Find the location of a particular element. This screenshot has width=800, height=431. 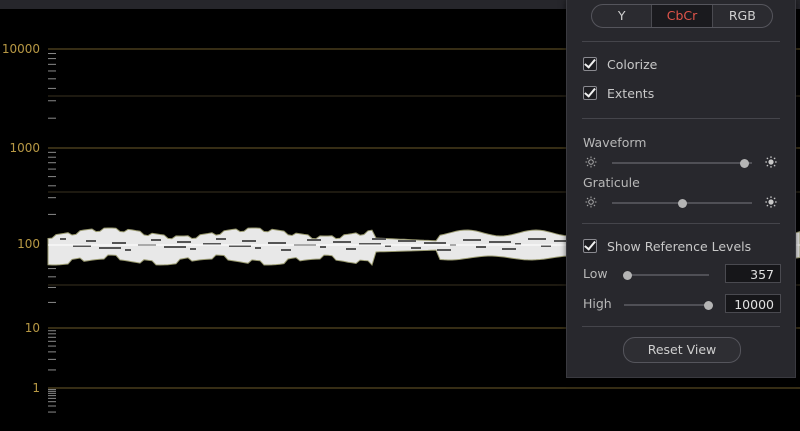

extents-option: Extents is located at coordinates (618, 93).